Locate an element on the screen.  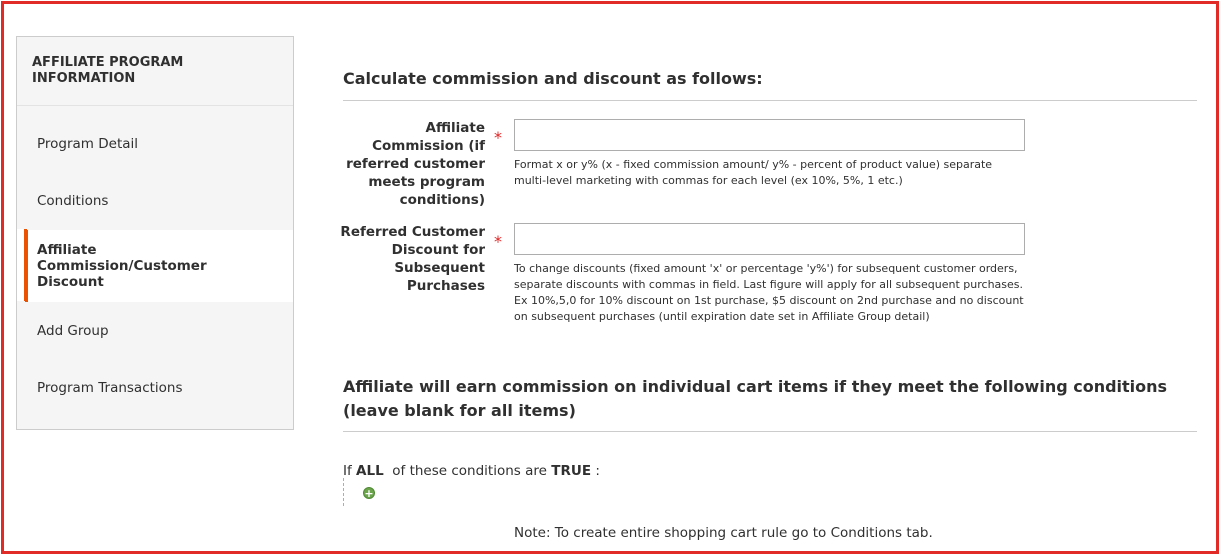
conditions-suffix: : is located at coordinates (597, 471).